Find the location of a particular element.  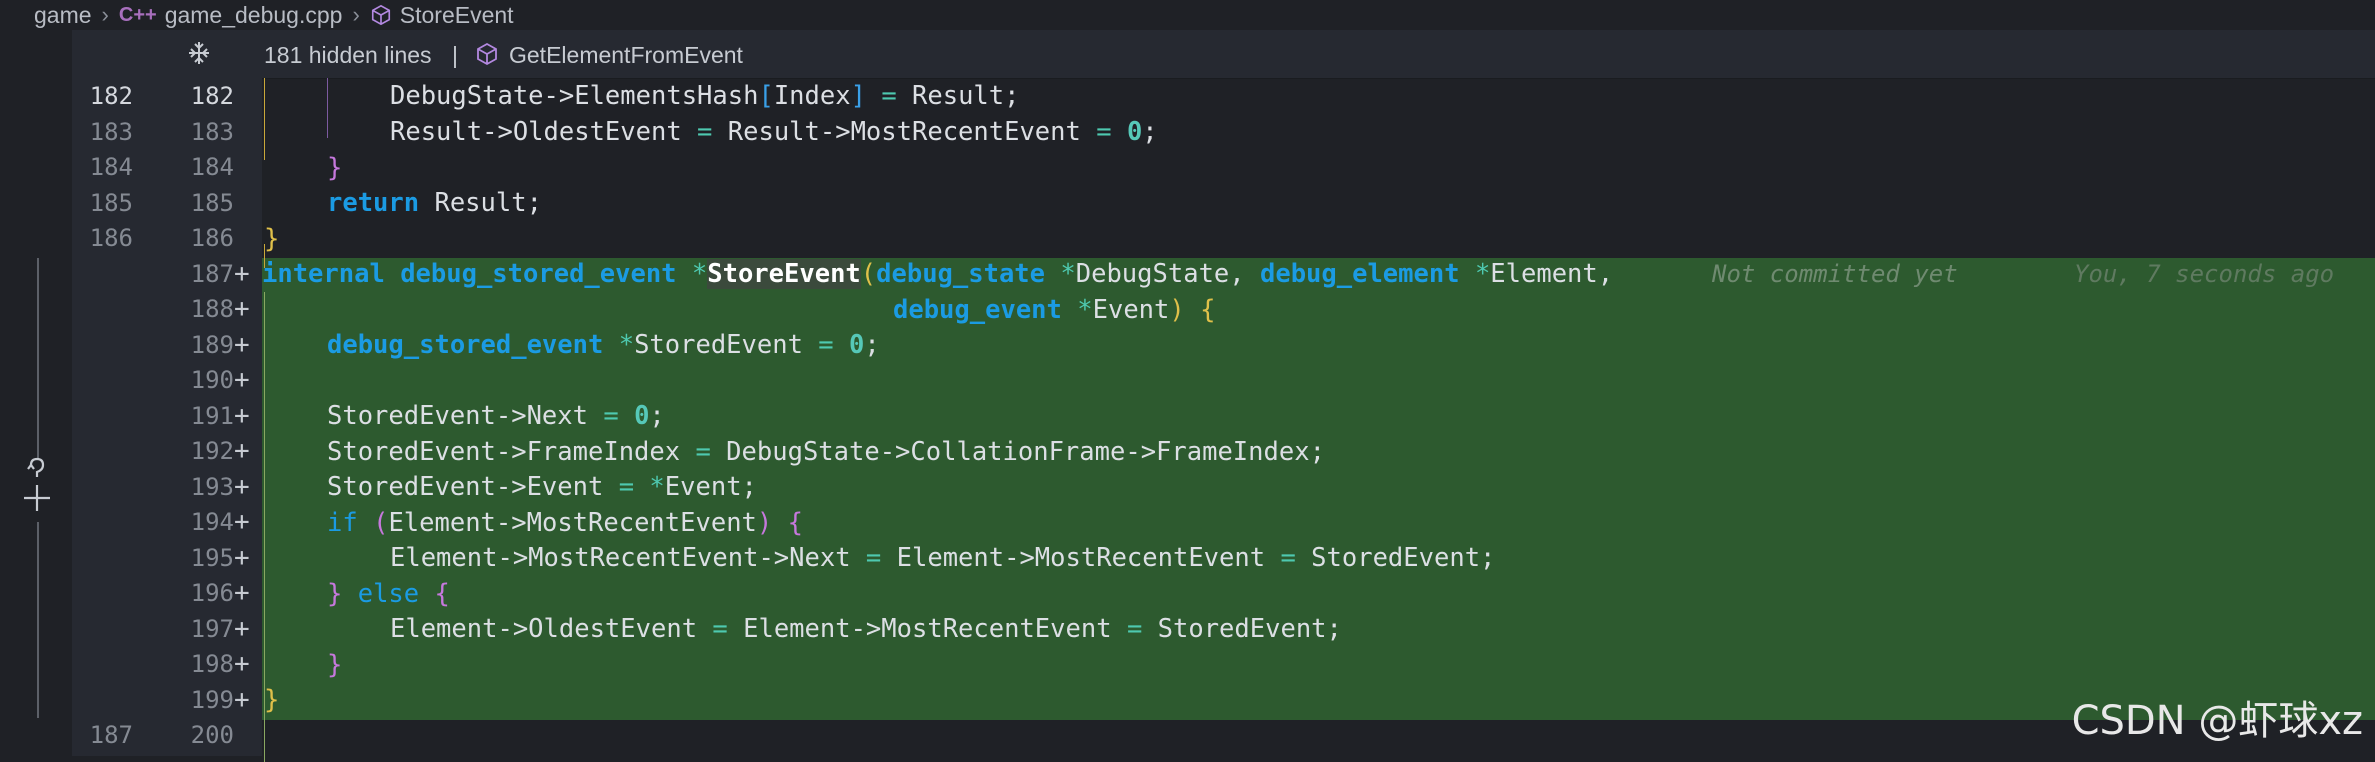

code-line-191: StoredEvent->Next = 0; is located at coordinates (496, 416).